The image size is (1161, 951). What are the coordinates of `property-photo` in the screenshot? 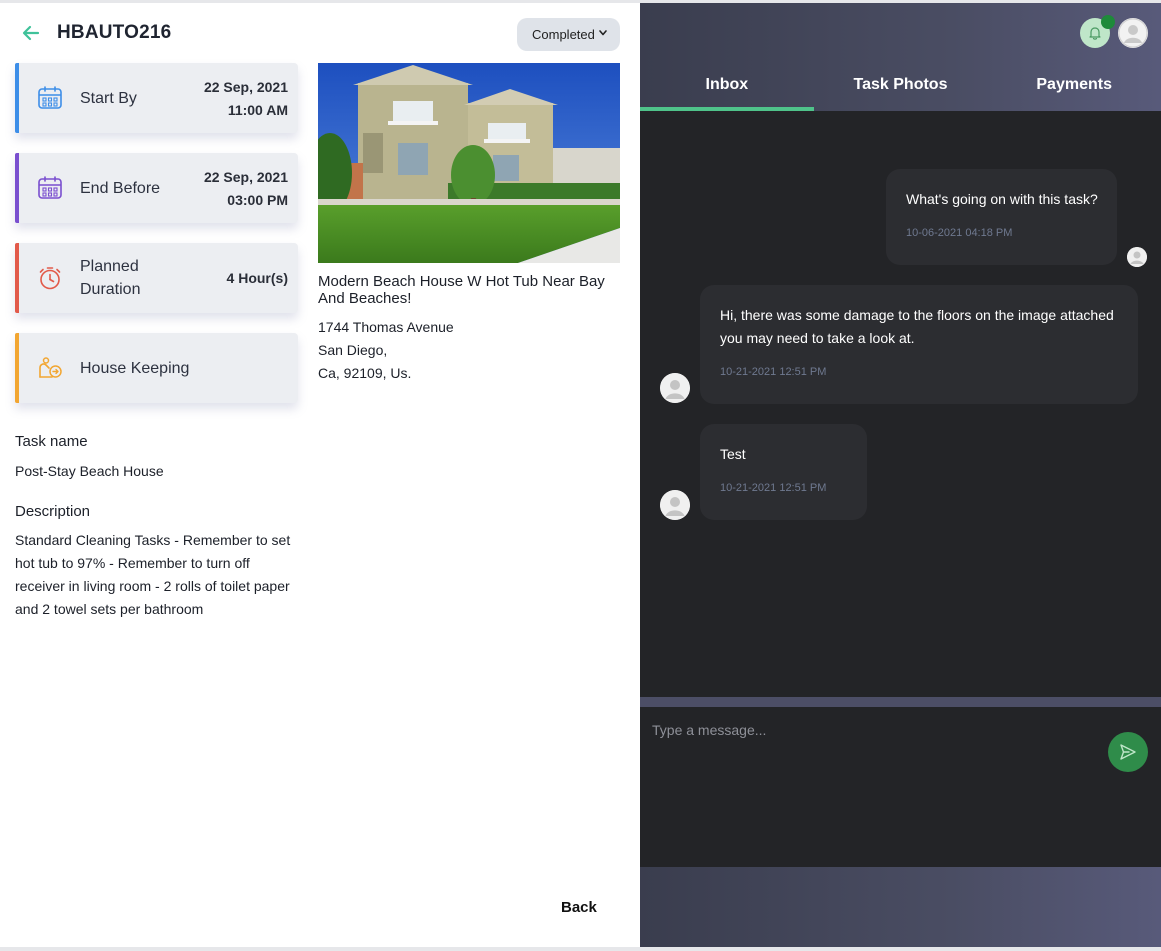 It's located at (469, 163).